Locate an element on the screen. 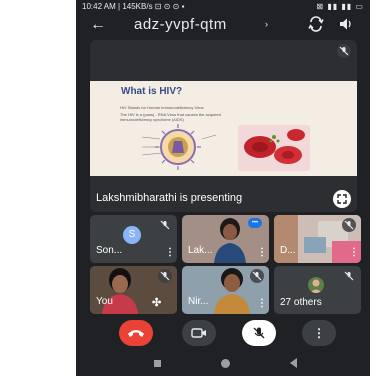 The image size is (382, 376). chevron-right-icon: › is located at coordinates (266, 24).